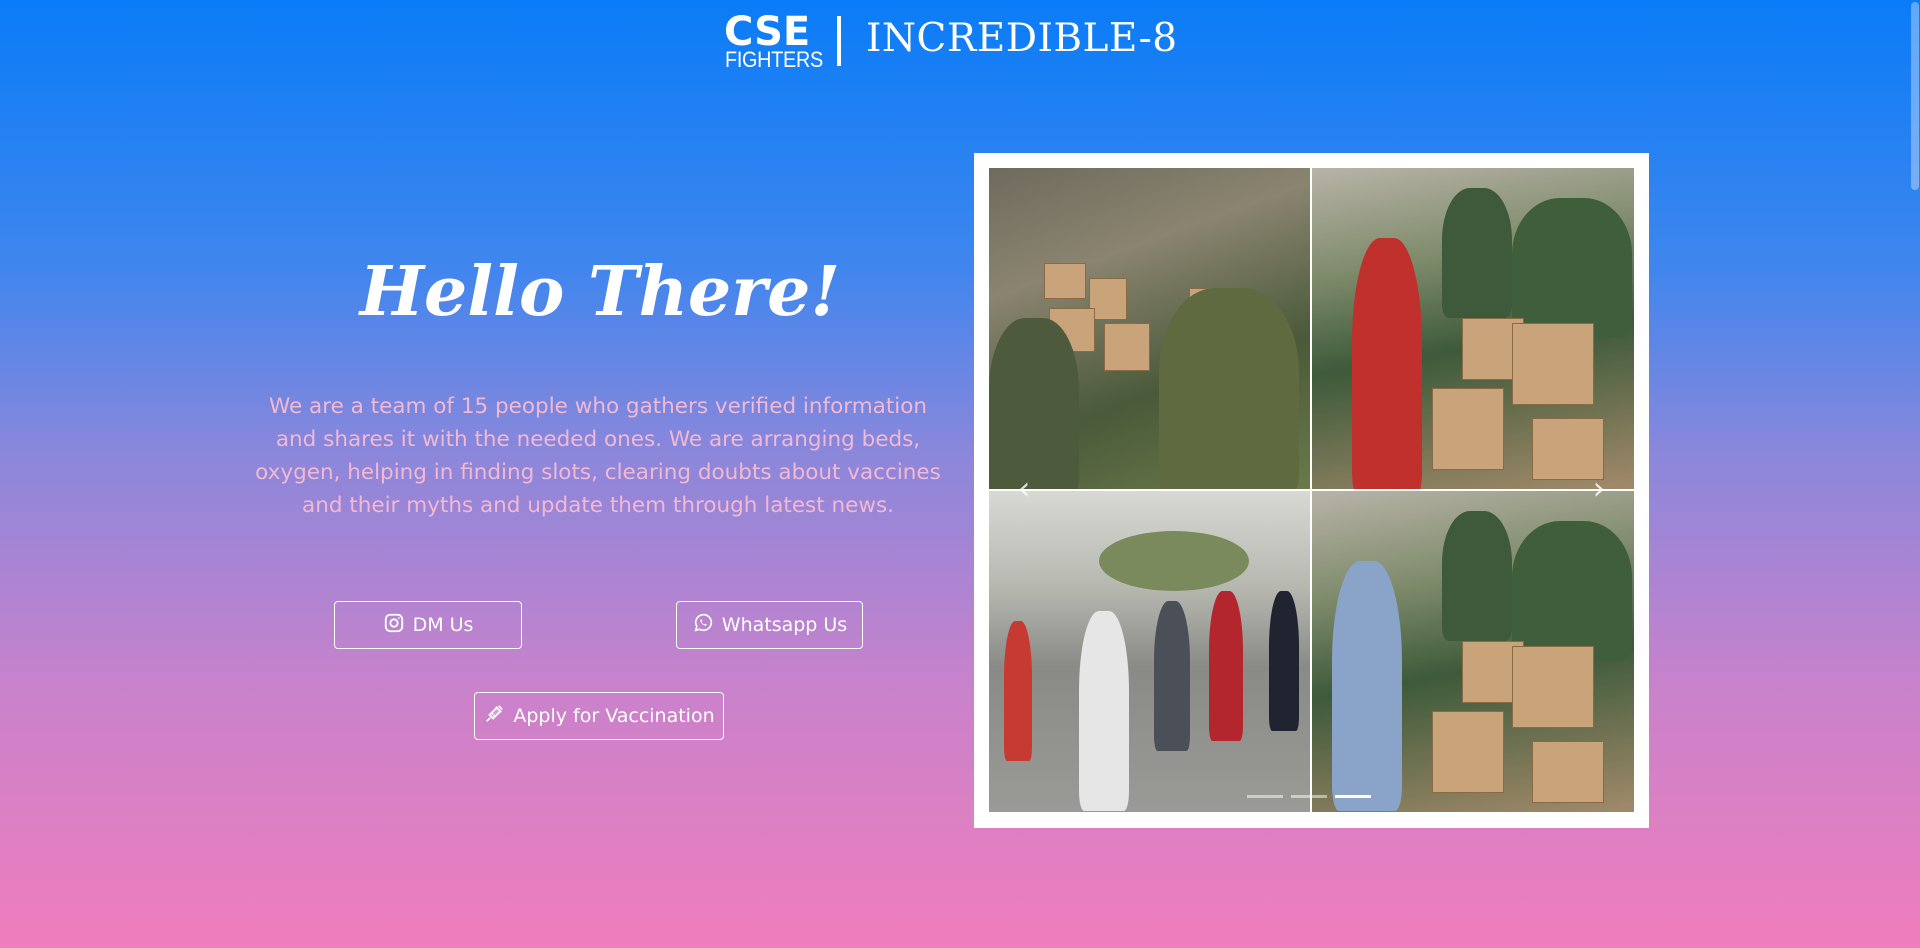 This screenshot has width=1920, height=948. Describe the element at coordinates (1473, 328) in the screenshot. I see `relief-photo-food-distribution` at that location.